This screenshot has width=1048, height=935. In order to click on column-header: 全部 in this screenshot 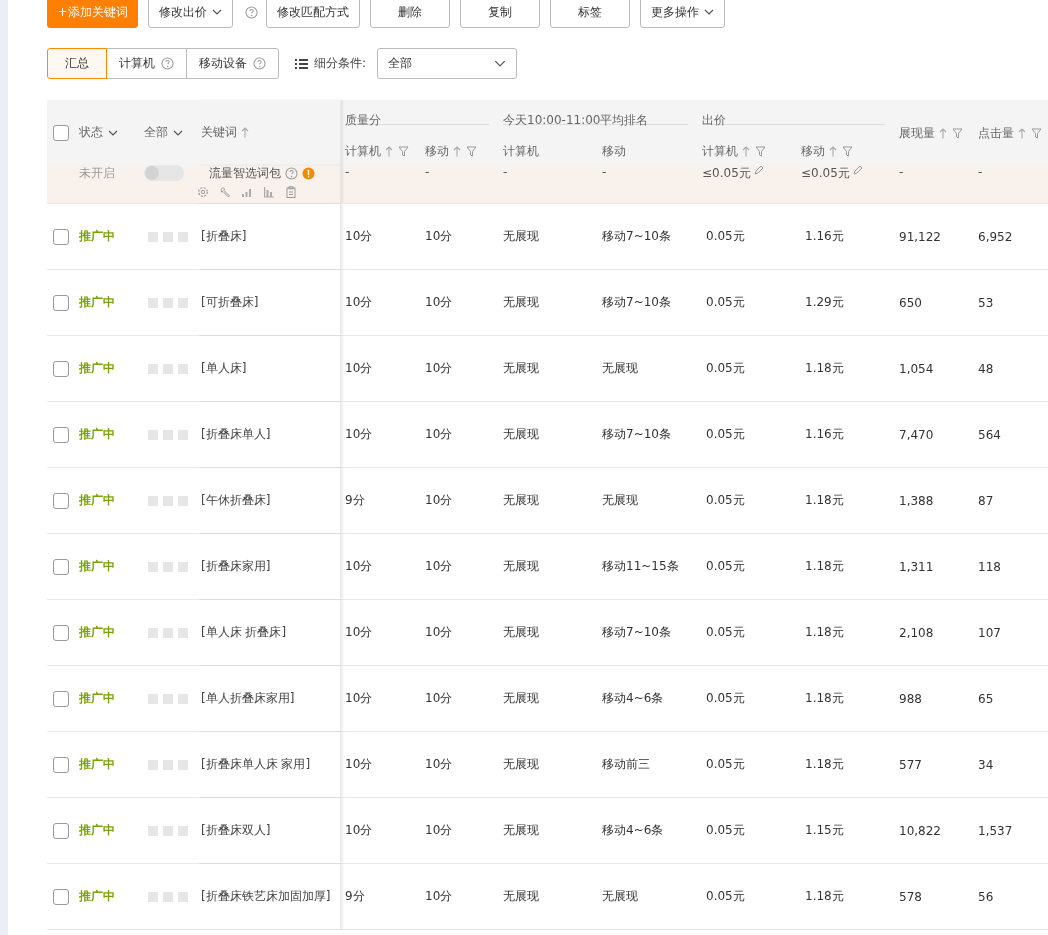, I will do `click(156, 132)`.